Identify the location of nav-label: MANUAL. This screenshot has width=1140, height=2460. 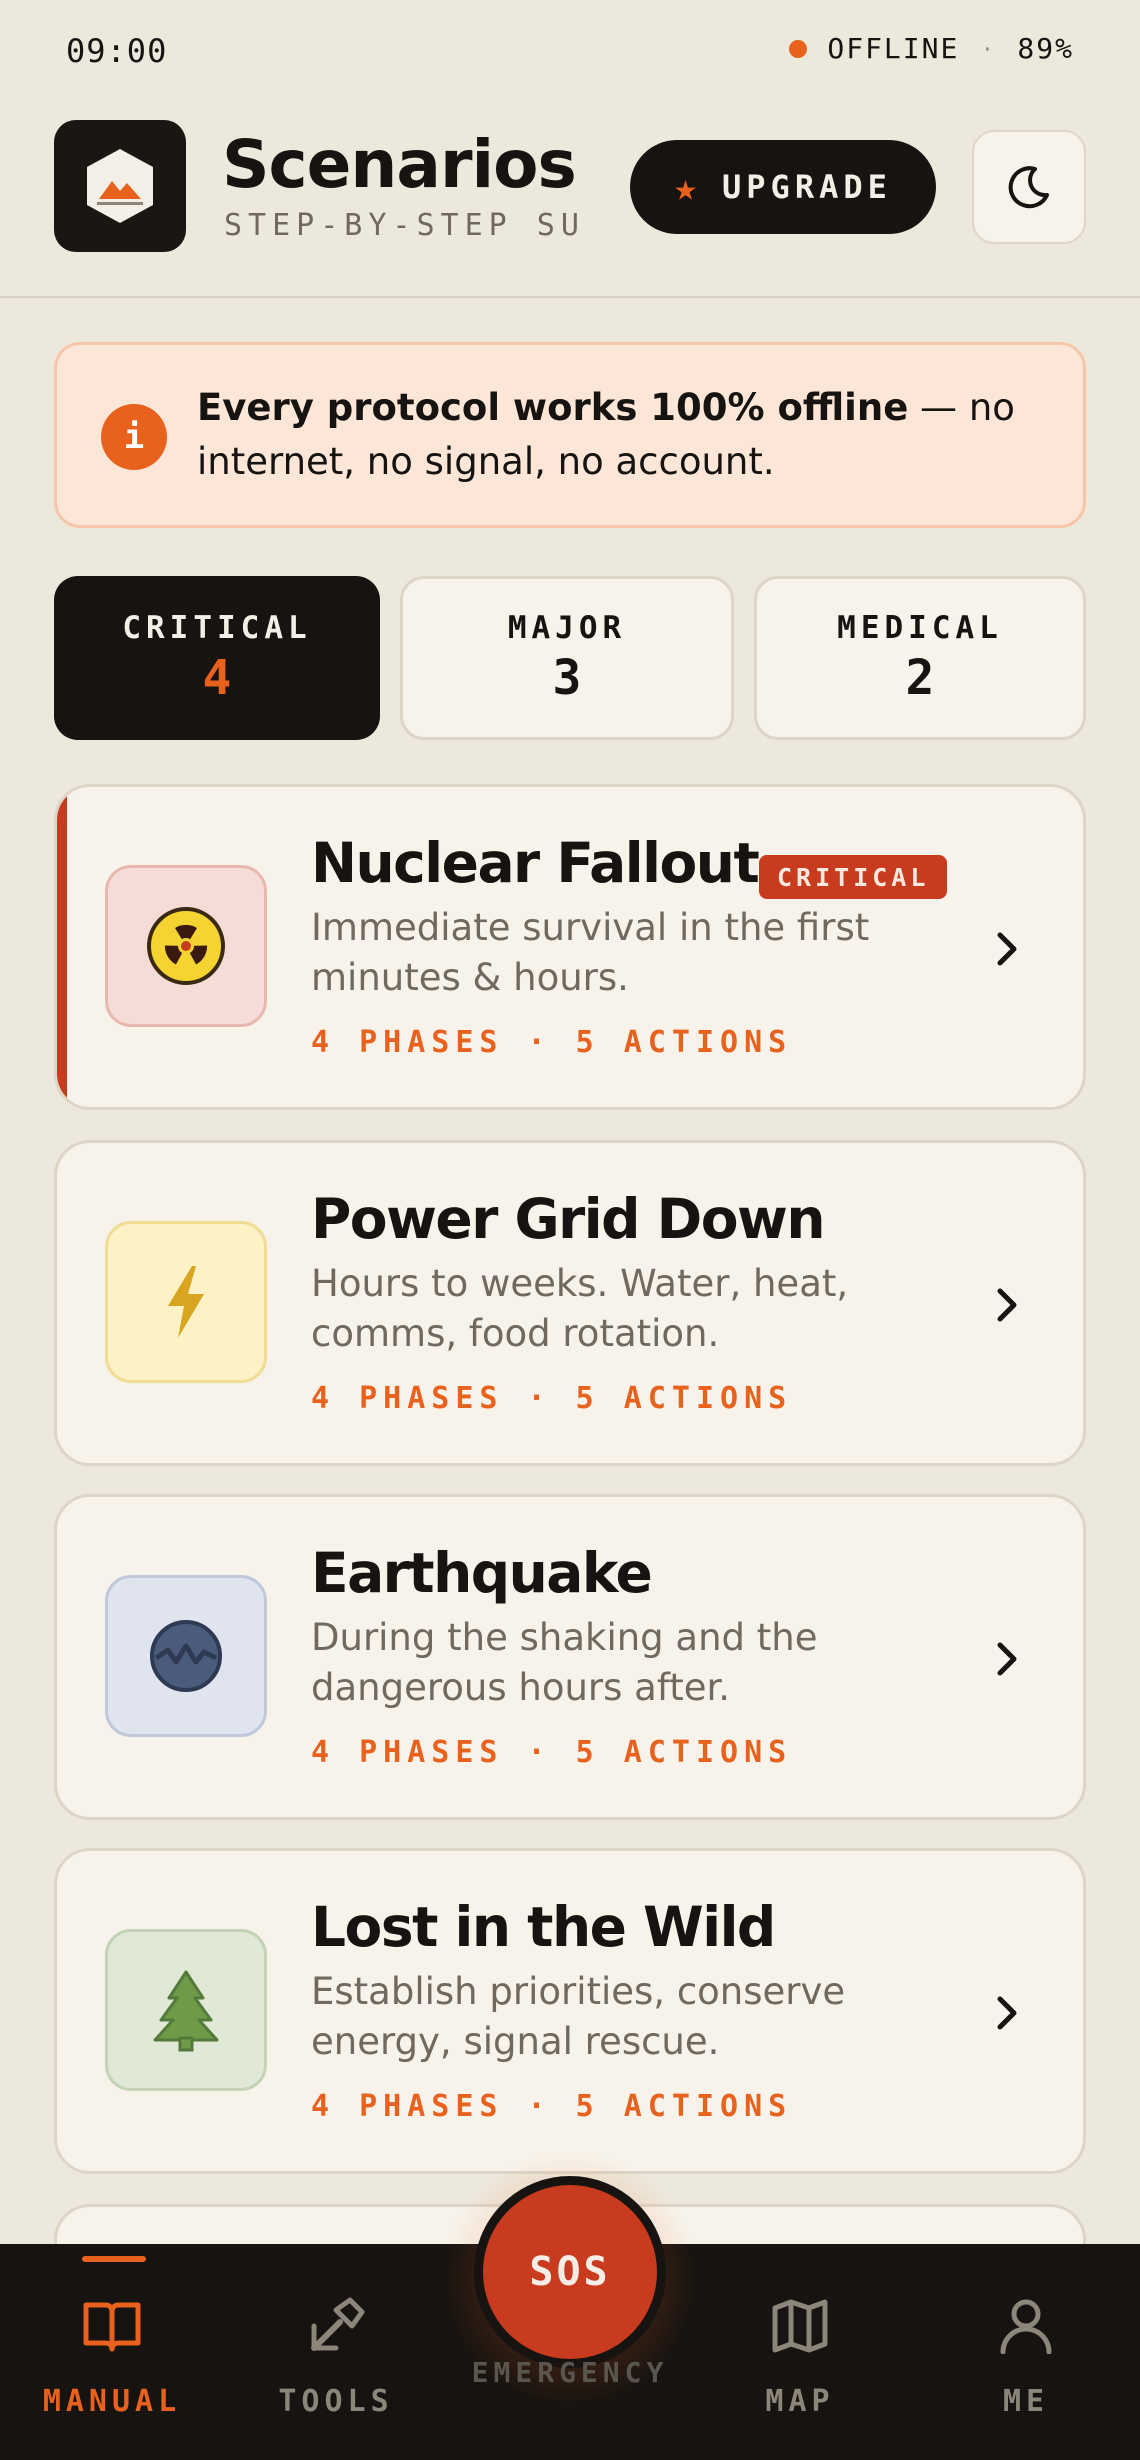
(112, 2401).